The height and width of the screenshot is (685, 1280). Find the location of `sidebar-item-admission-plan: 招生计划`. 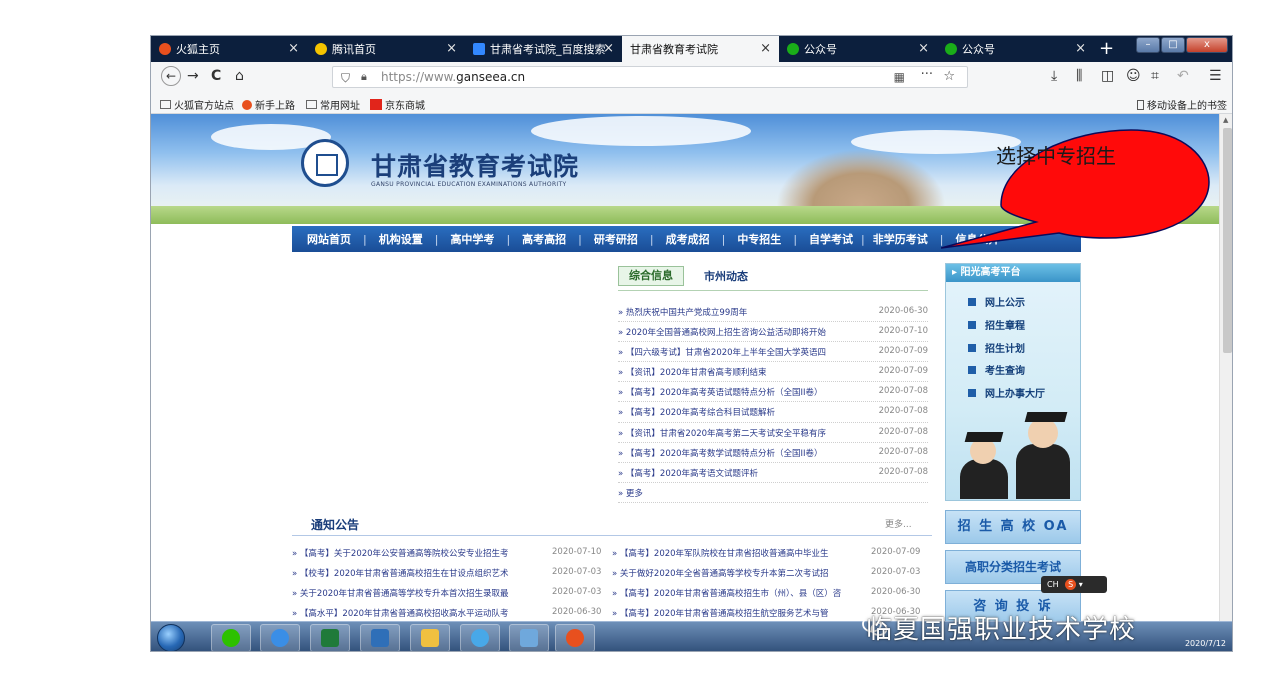

sidebar-item-admission-plan: 招生计划 is located at coordinates (996, 347).